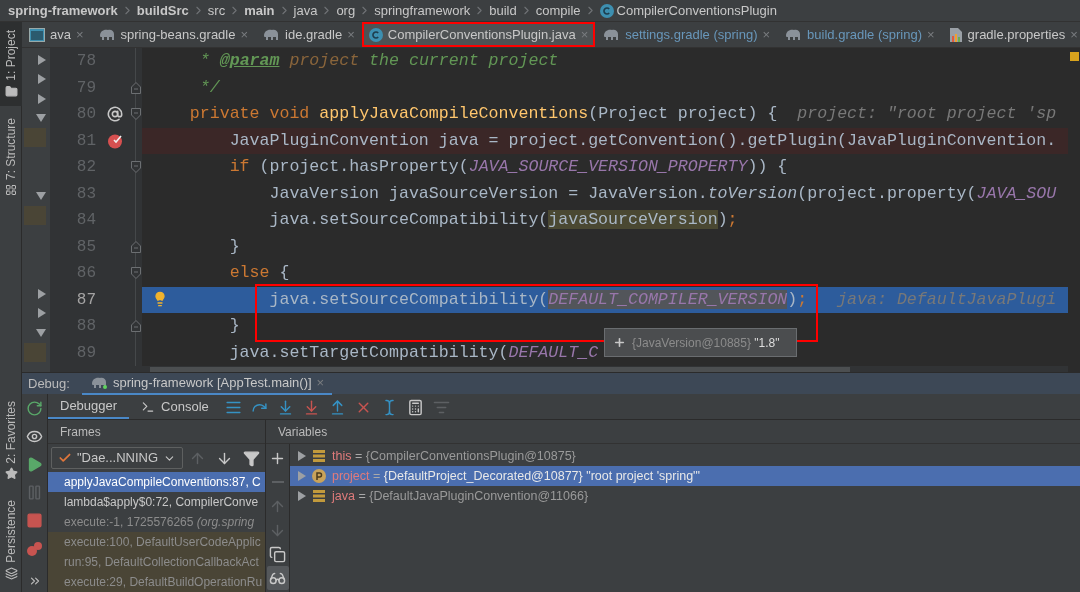  Describe the element at coordinates (11, 474) in the screenshot. I see `star-icon` at that location.